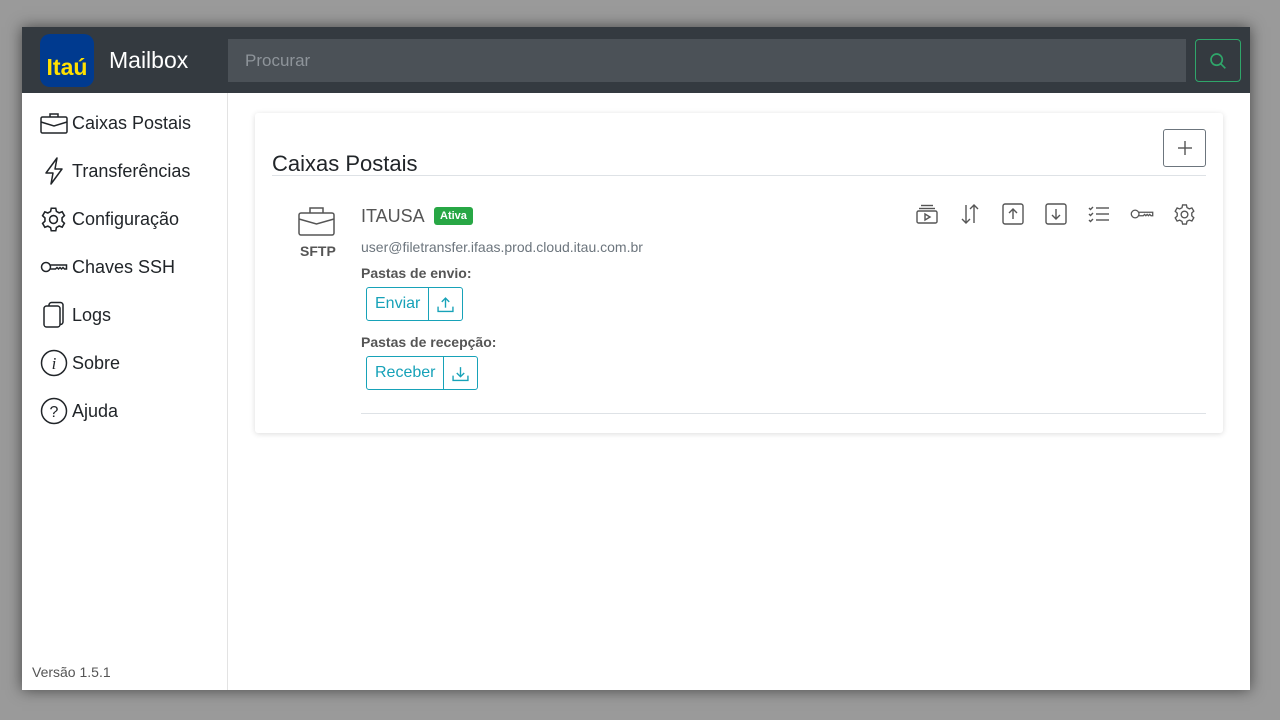 The height and width of the screenshot is (720, 1280). What do you see at coordinates (132, 122) in the screenshot?
I see `sidebar-item-label: Caixas Postais` at bounding box center [132, 122].